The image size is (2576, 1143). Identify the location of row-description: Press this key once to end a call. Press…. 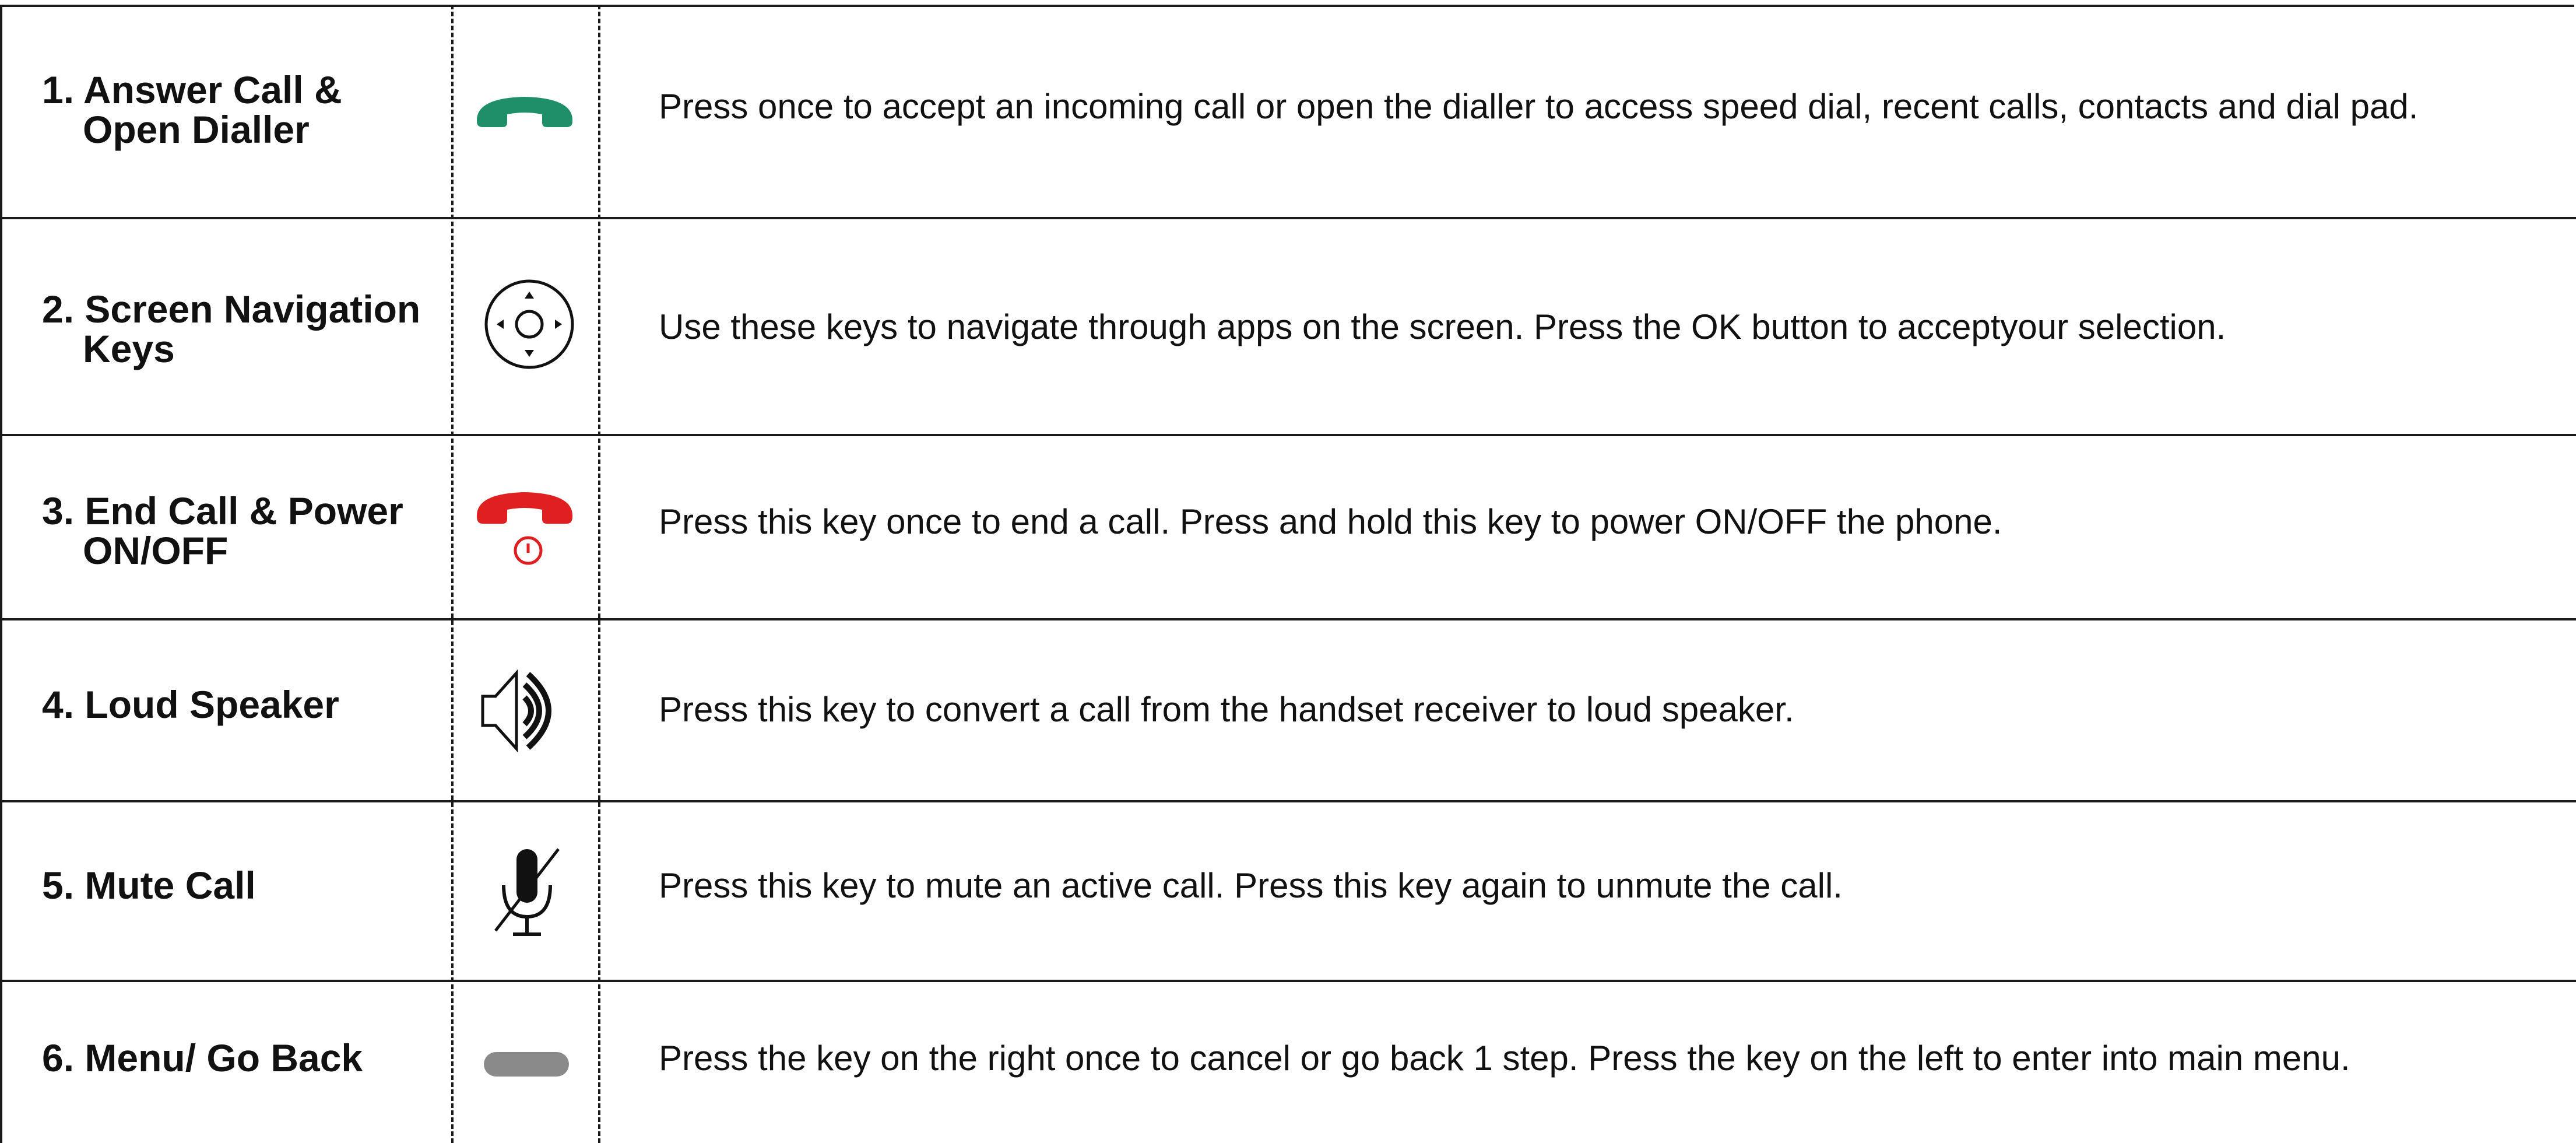
(1330, 522).